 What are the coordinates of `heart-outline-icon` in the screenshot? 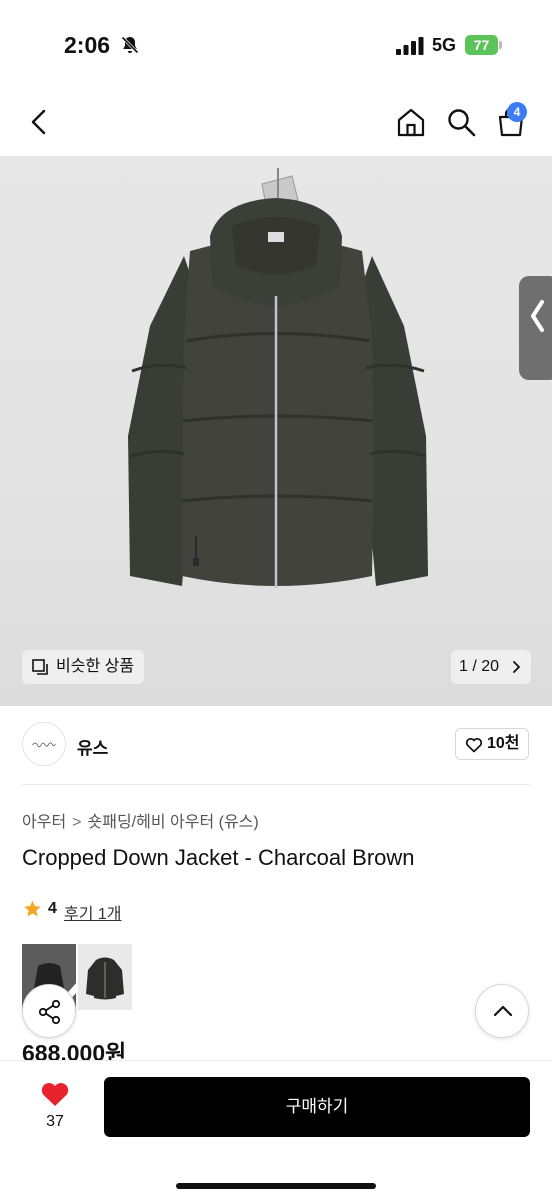 It's located at (474, 745).